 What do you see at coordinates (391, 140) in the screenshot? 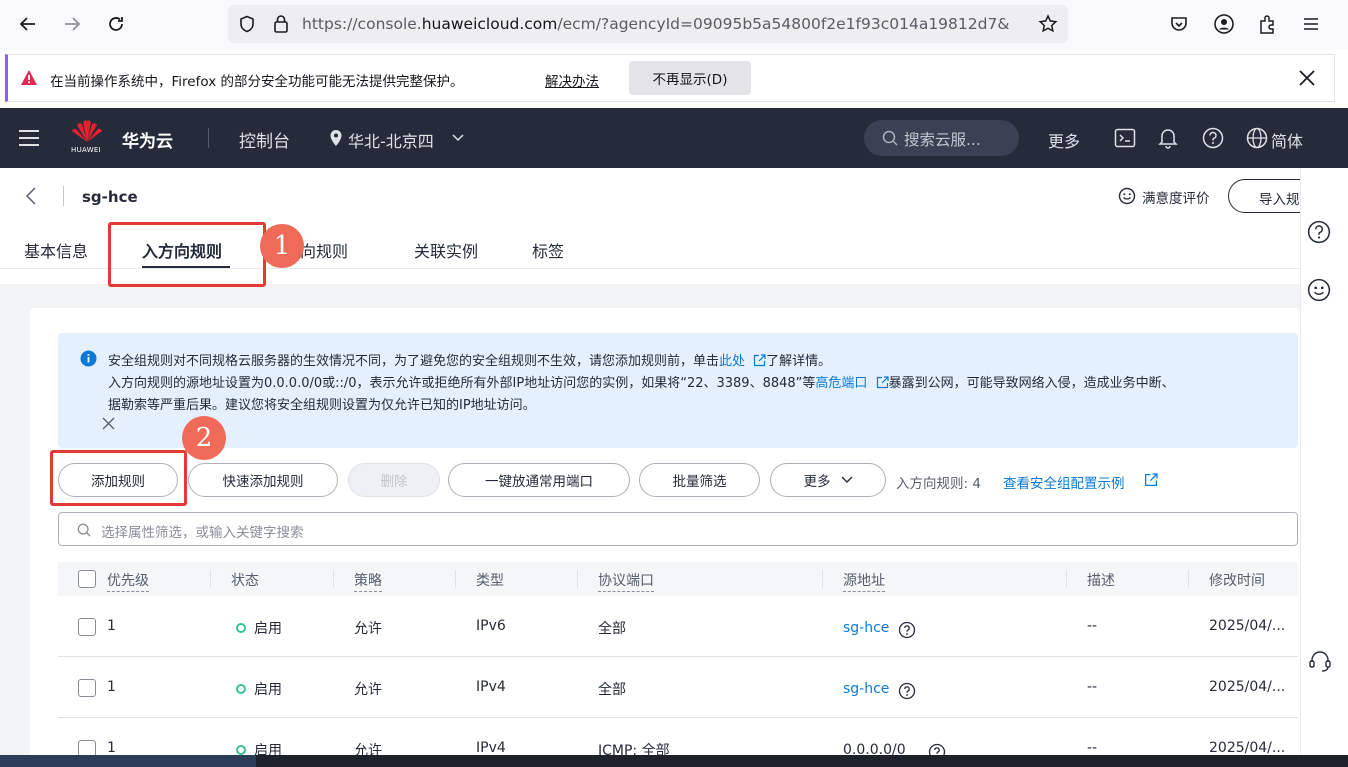
I see `region-selector: 华北-北京四` at bounding box center [391, 140].